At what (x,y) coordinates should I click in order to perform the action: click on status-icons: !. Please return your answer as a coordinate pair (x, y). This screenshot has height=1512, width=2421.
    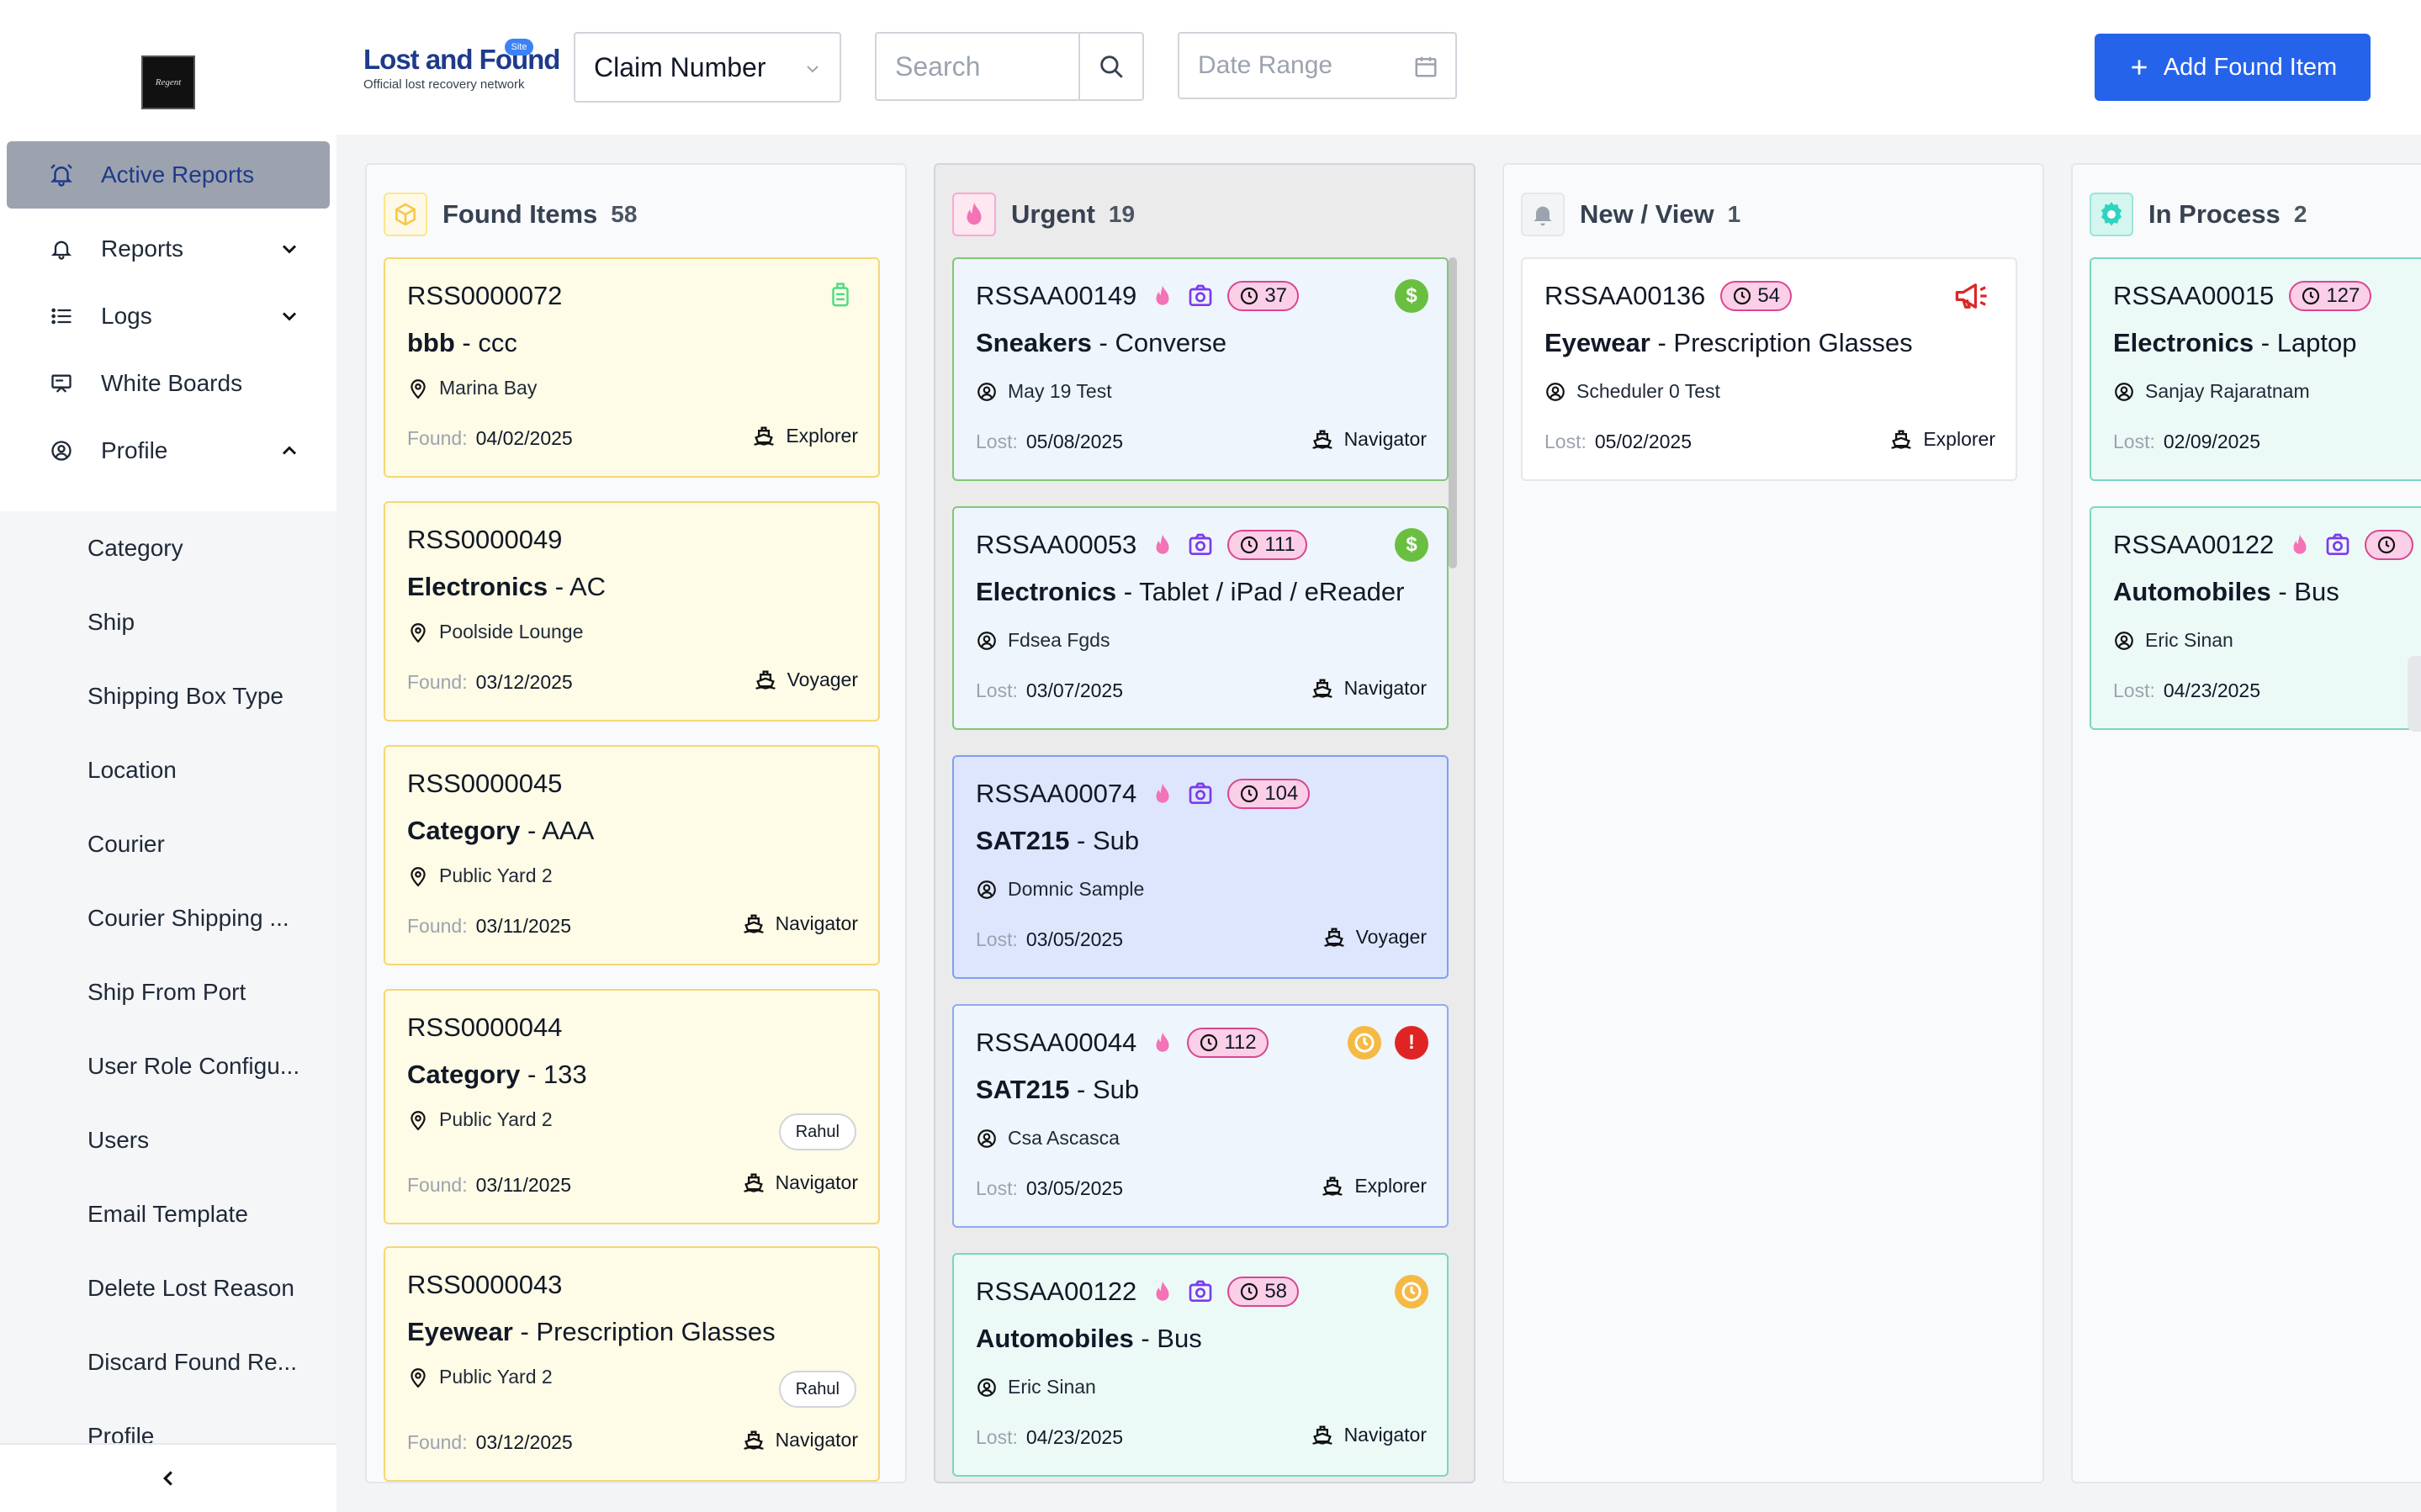
    Looking at the image, I should click on (1381, 1043).